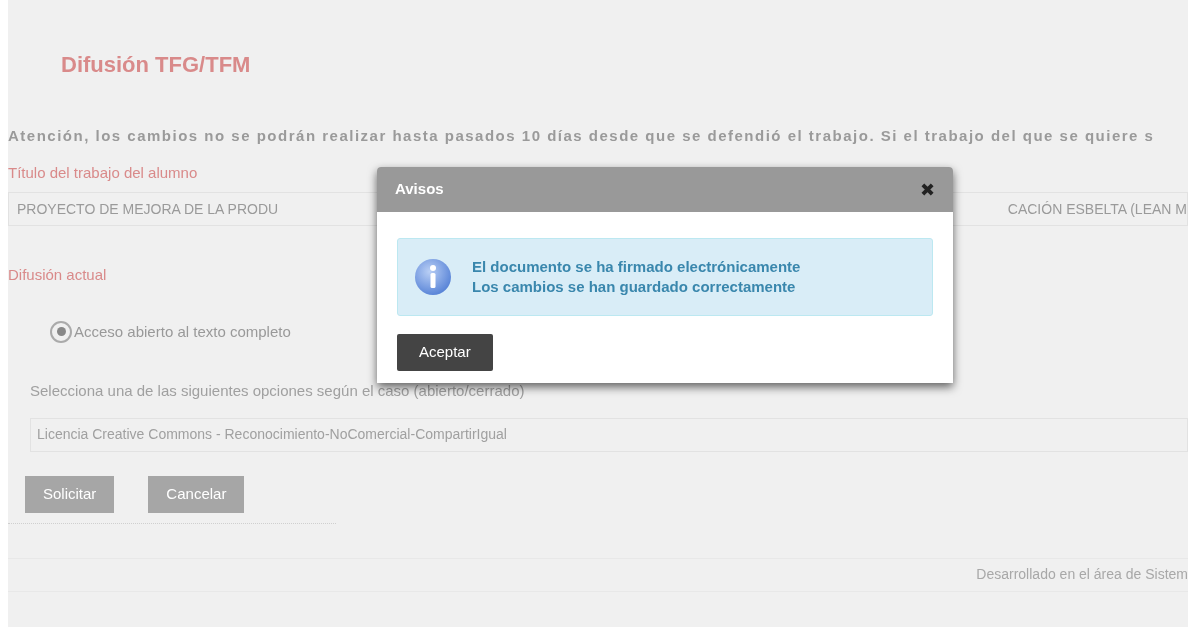 The width and height of the screenshot is (1188, 627). Describe the element at coordinates (1097, 209) in the screenshot. I see `field-value: CACIÓN ESBELTA (LEAN M` at that location.